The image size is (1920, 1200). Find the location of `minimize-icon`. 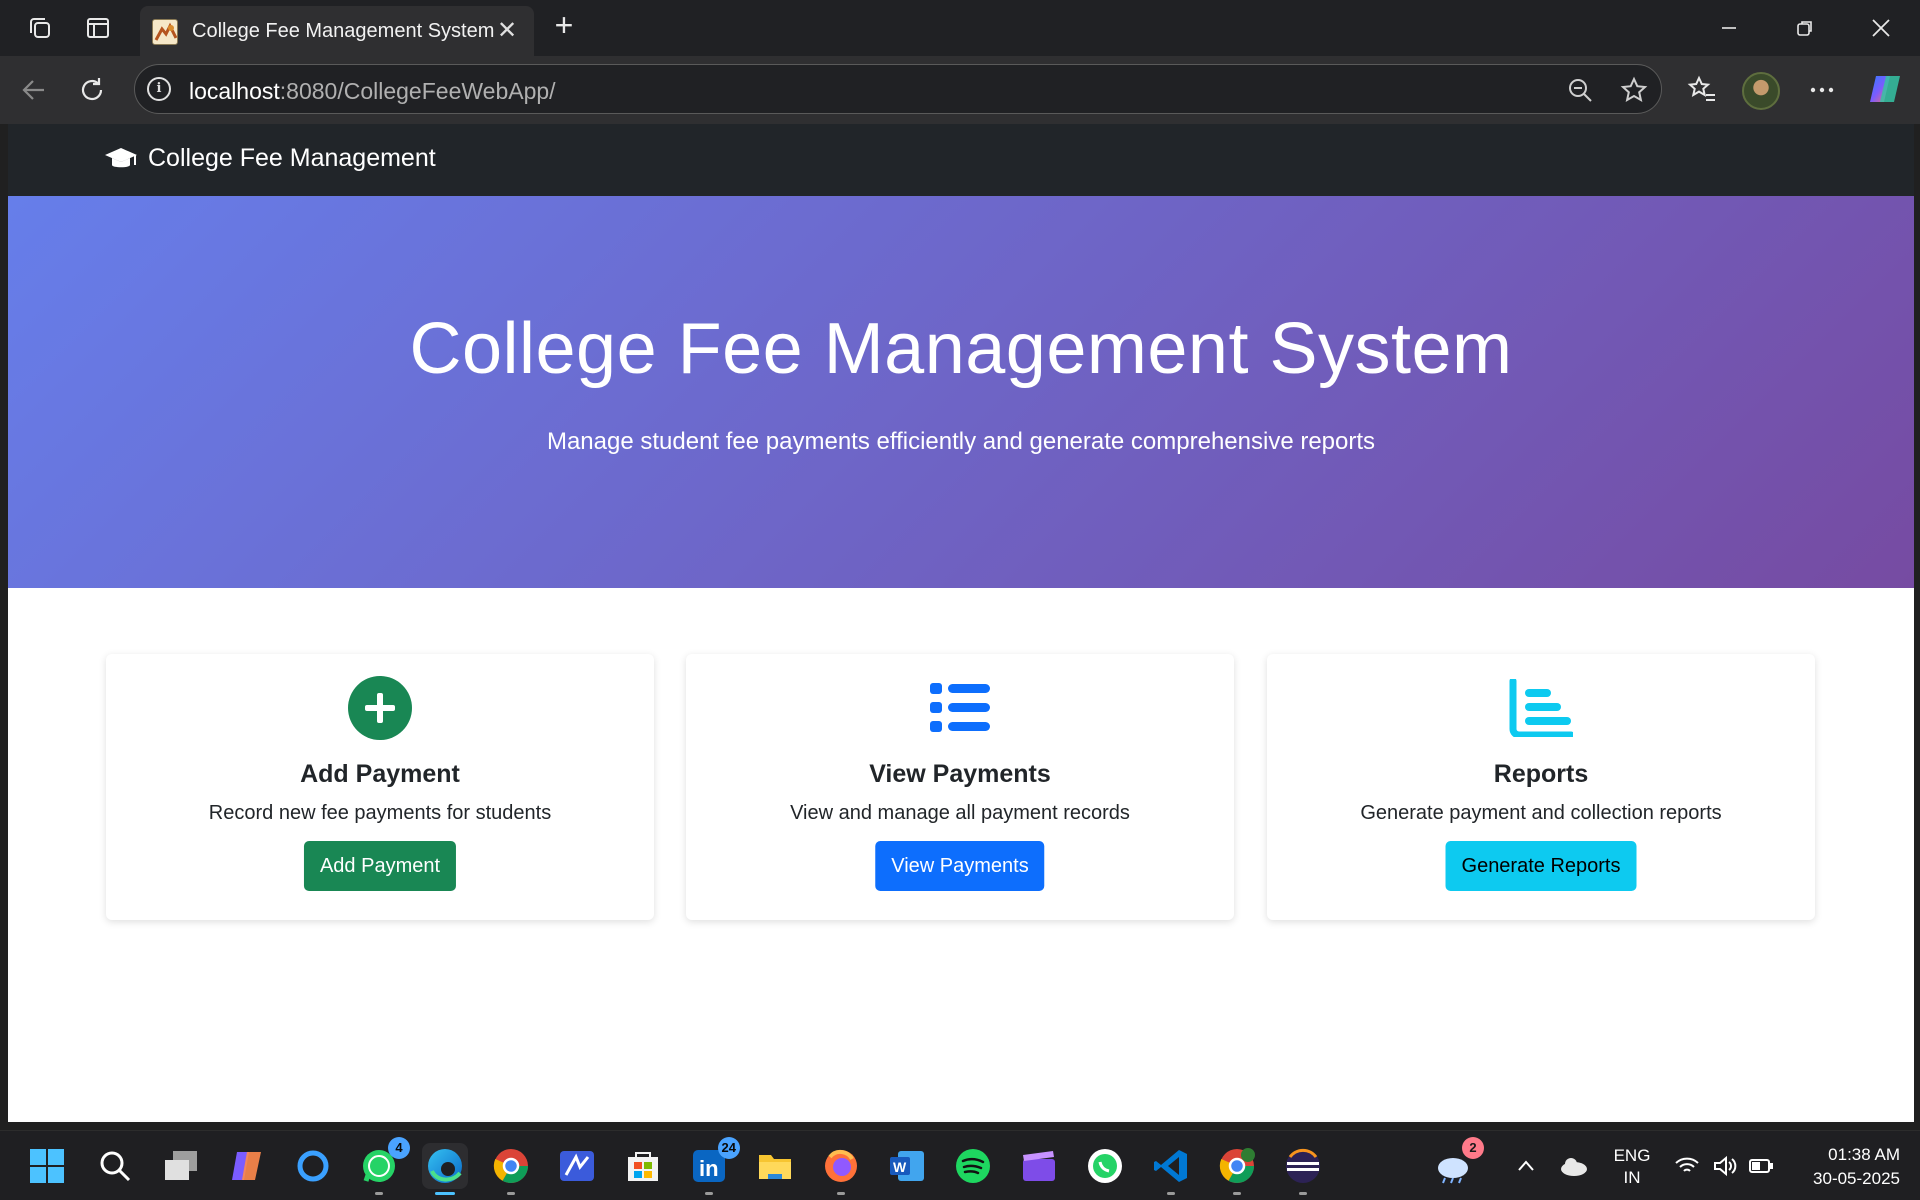

minimize-icon is located at coordinates (1729, 28).